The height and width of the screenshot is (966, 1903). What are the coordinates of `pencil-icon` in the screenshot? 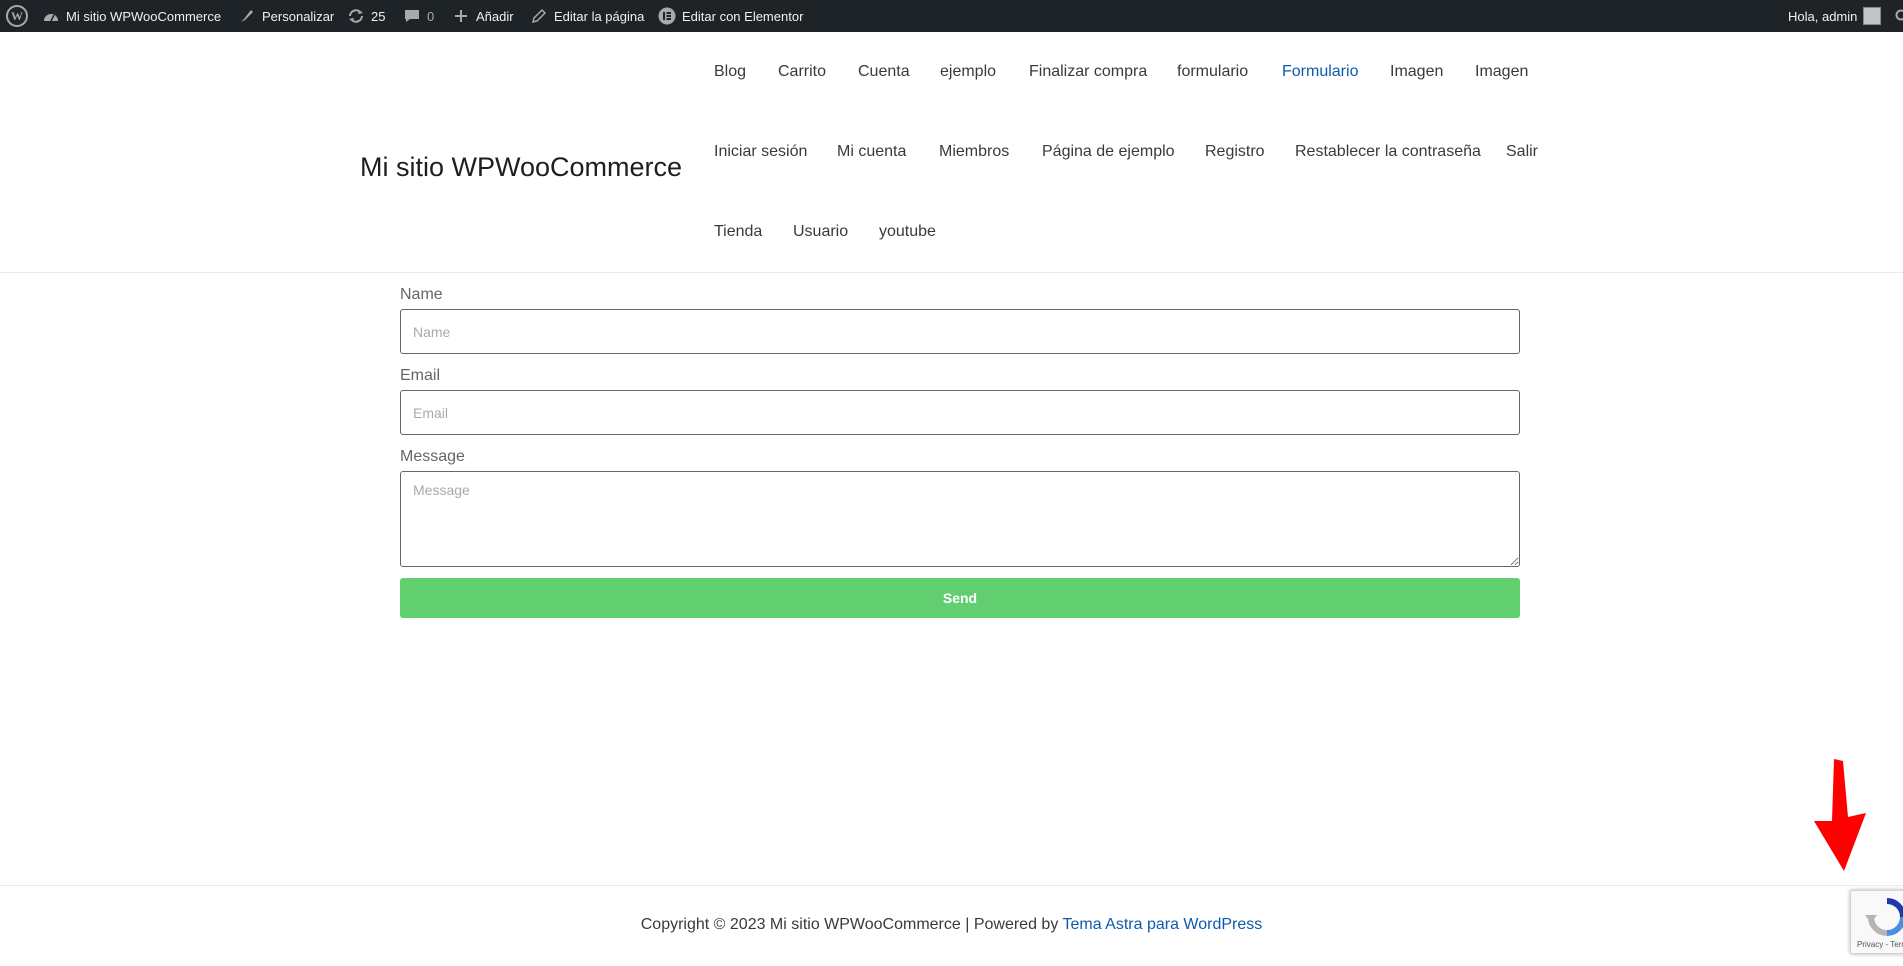 It's located at (539, 16).